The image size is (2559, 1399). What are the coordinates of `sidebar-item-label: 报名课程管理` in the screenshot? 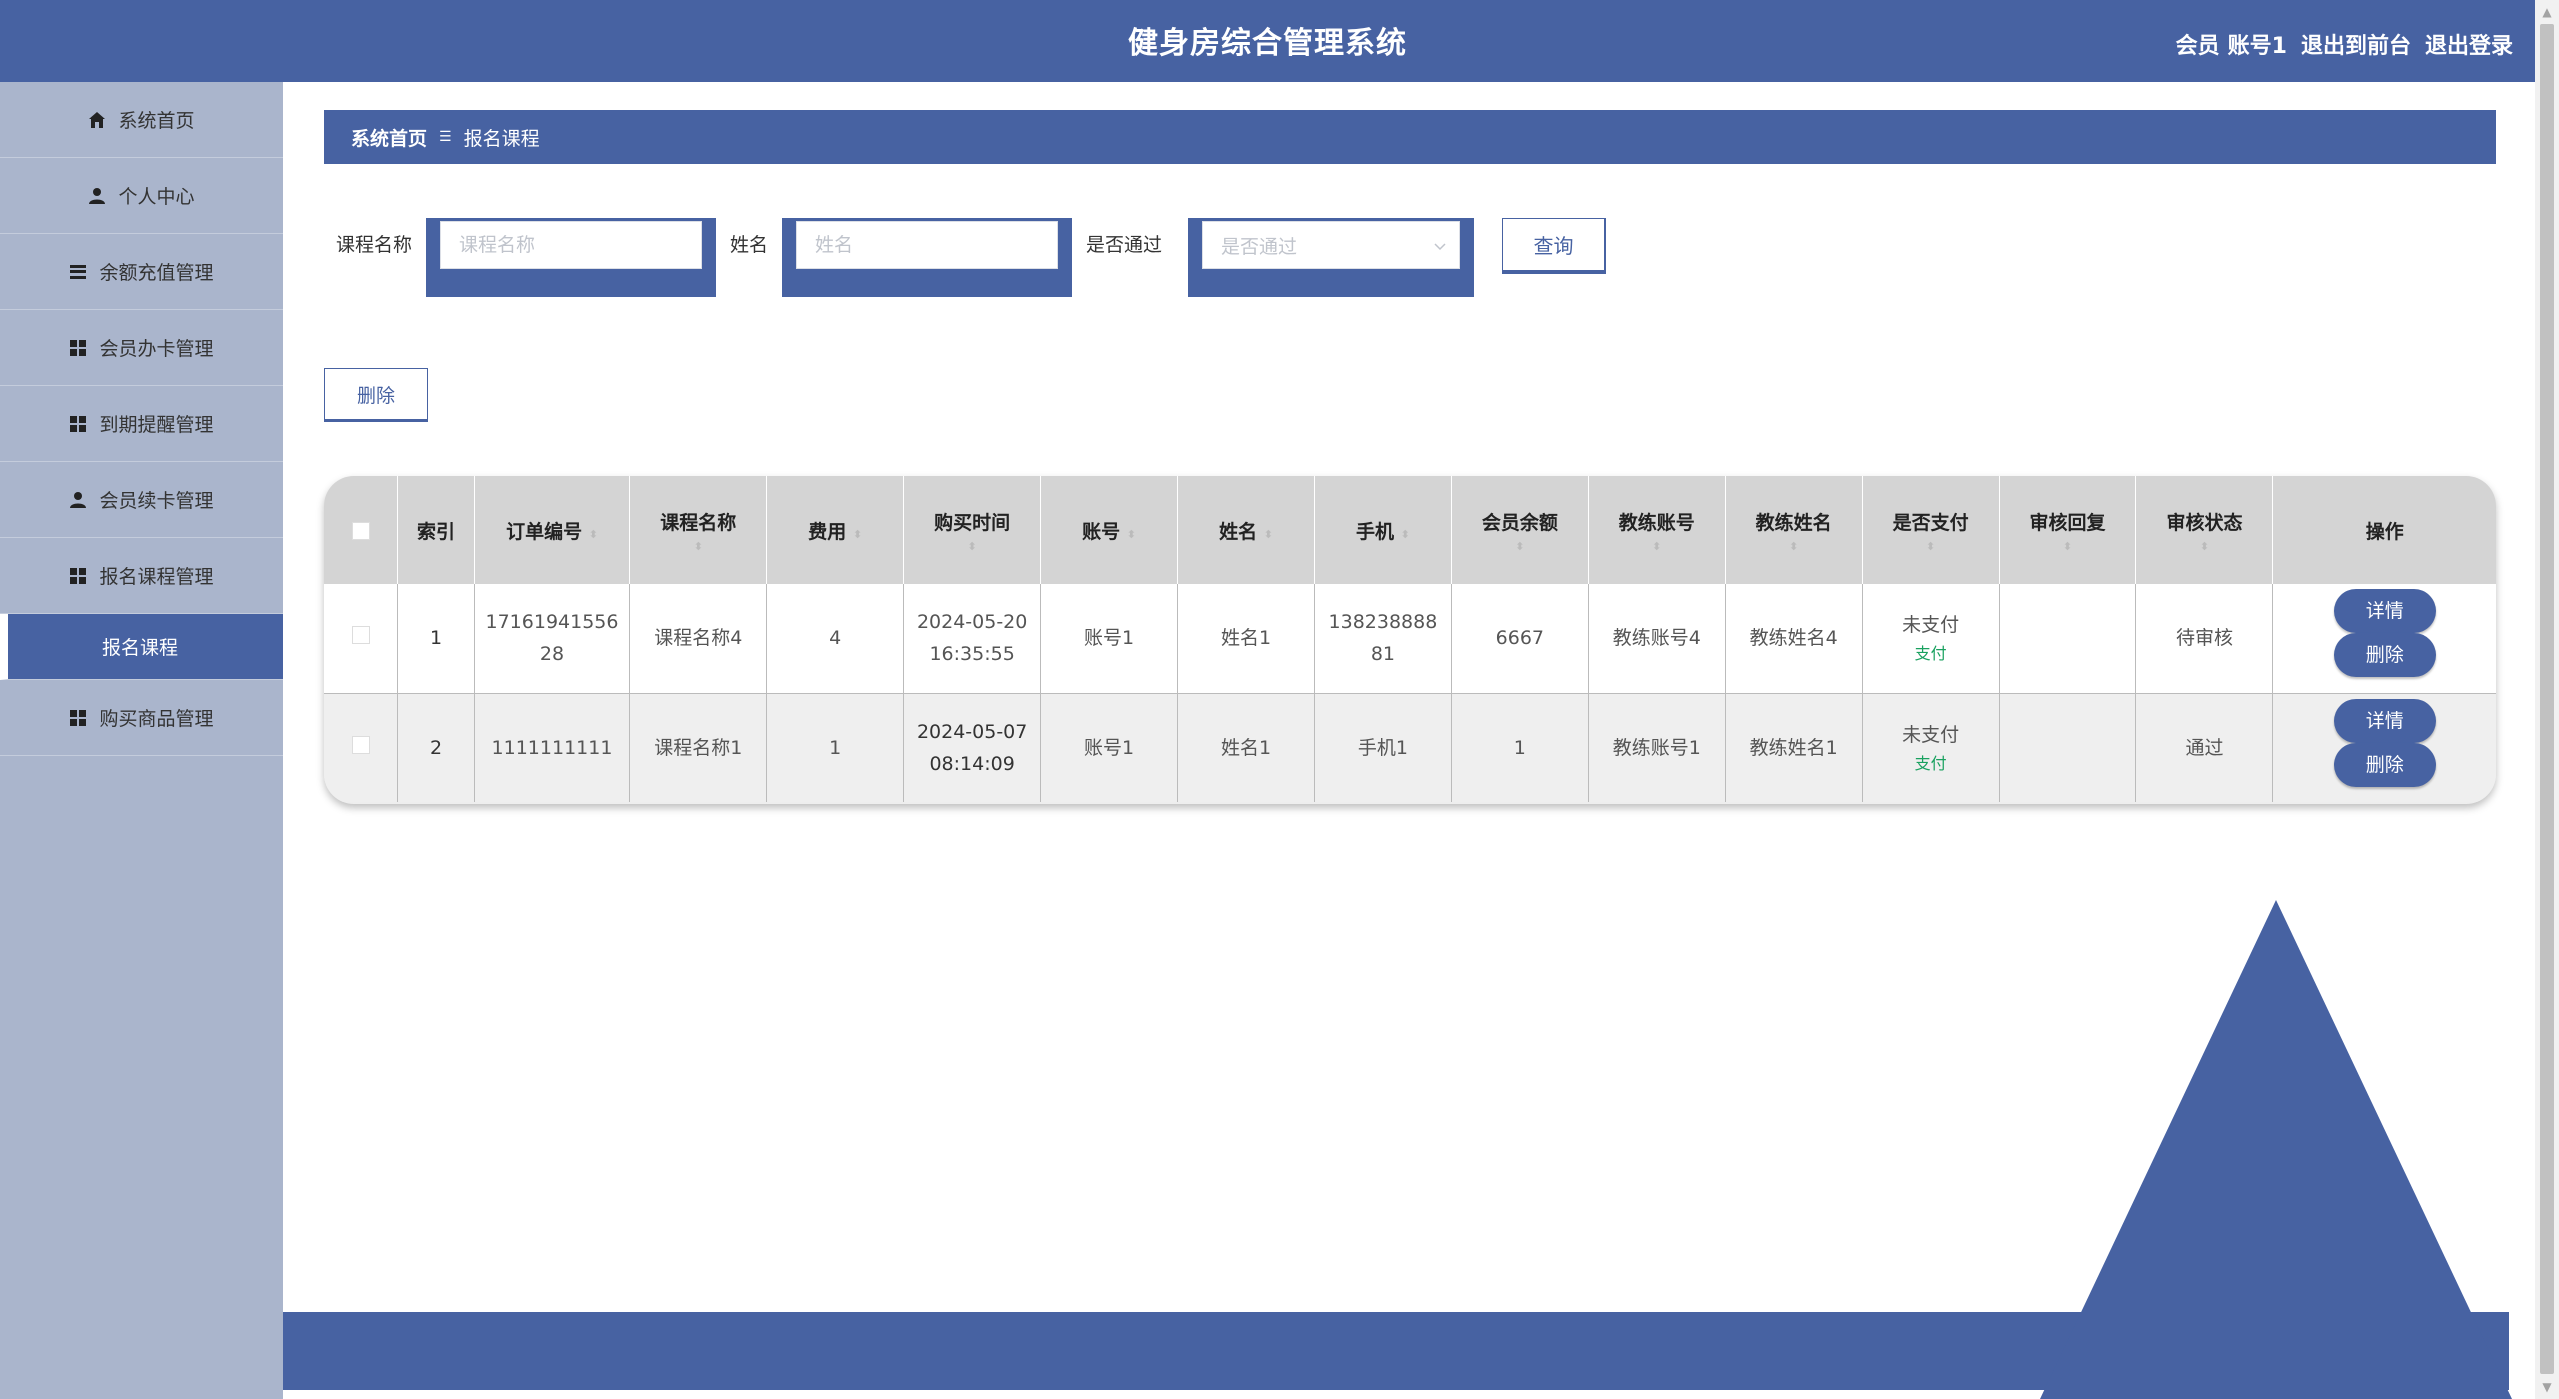 It's located at (156, 577).